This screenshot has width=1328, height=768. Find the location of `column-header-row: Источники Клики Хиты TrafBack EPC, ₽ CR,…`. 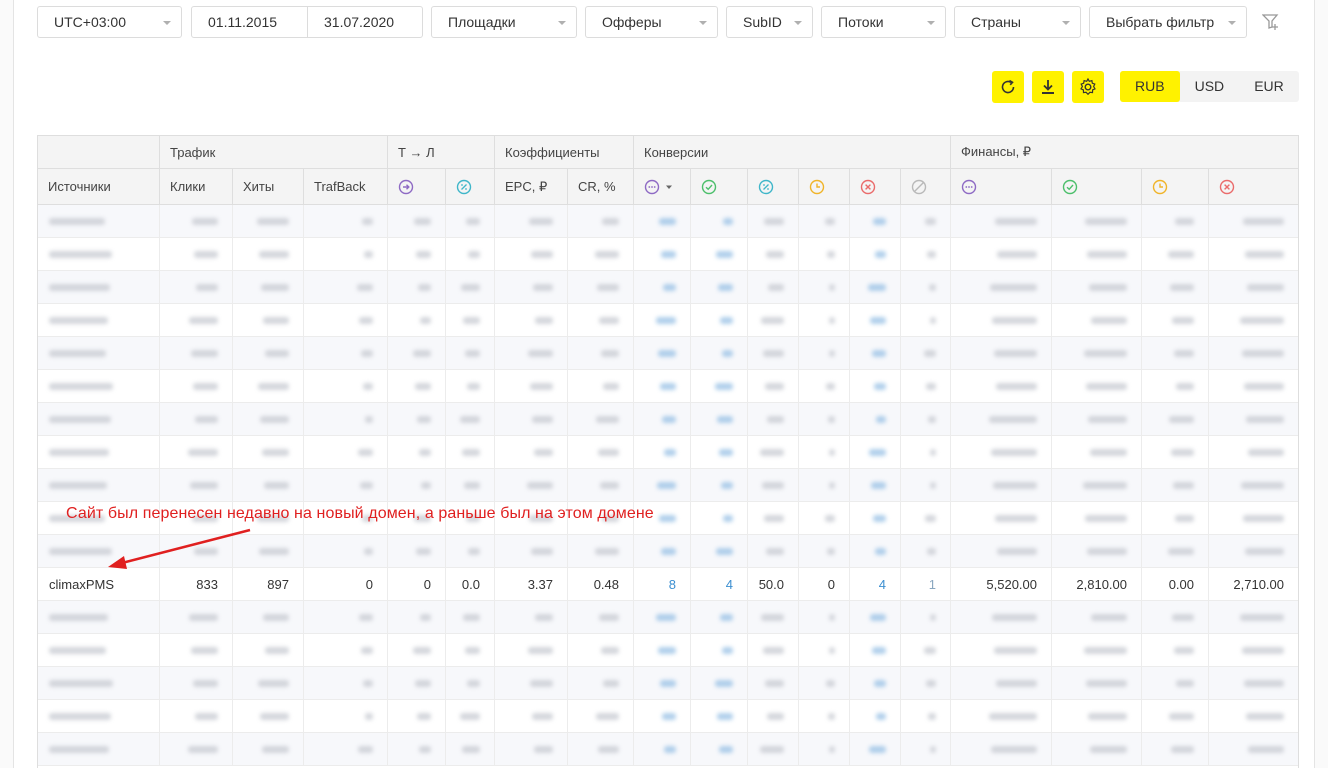

column-header-row: Источники Клики Хиты TrafBack EPC, ₽ CR,… is located at coordinates (668, 187).